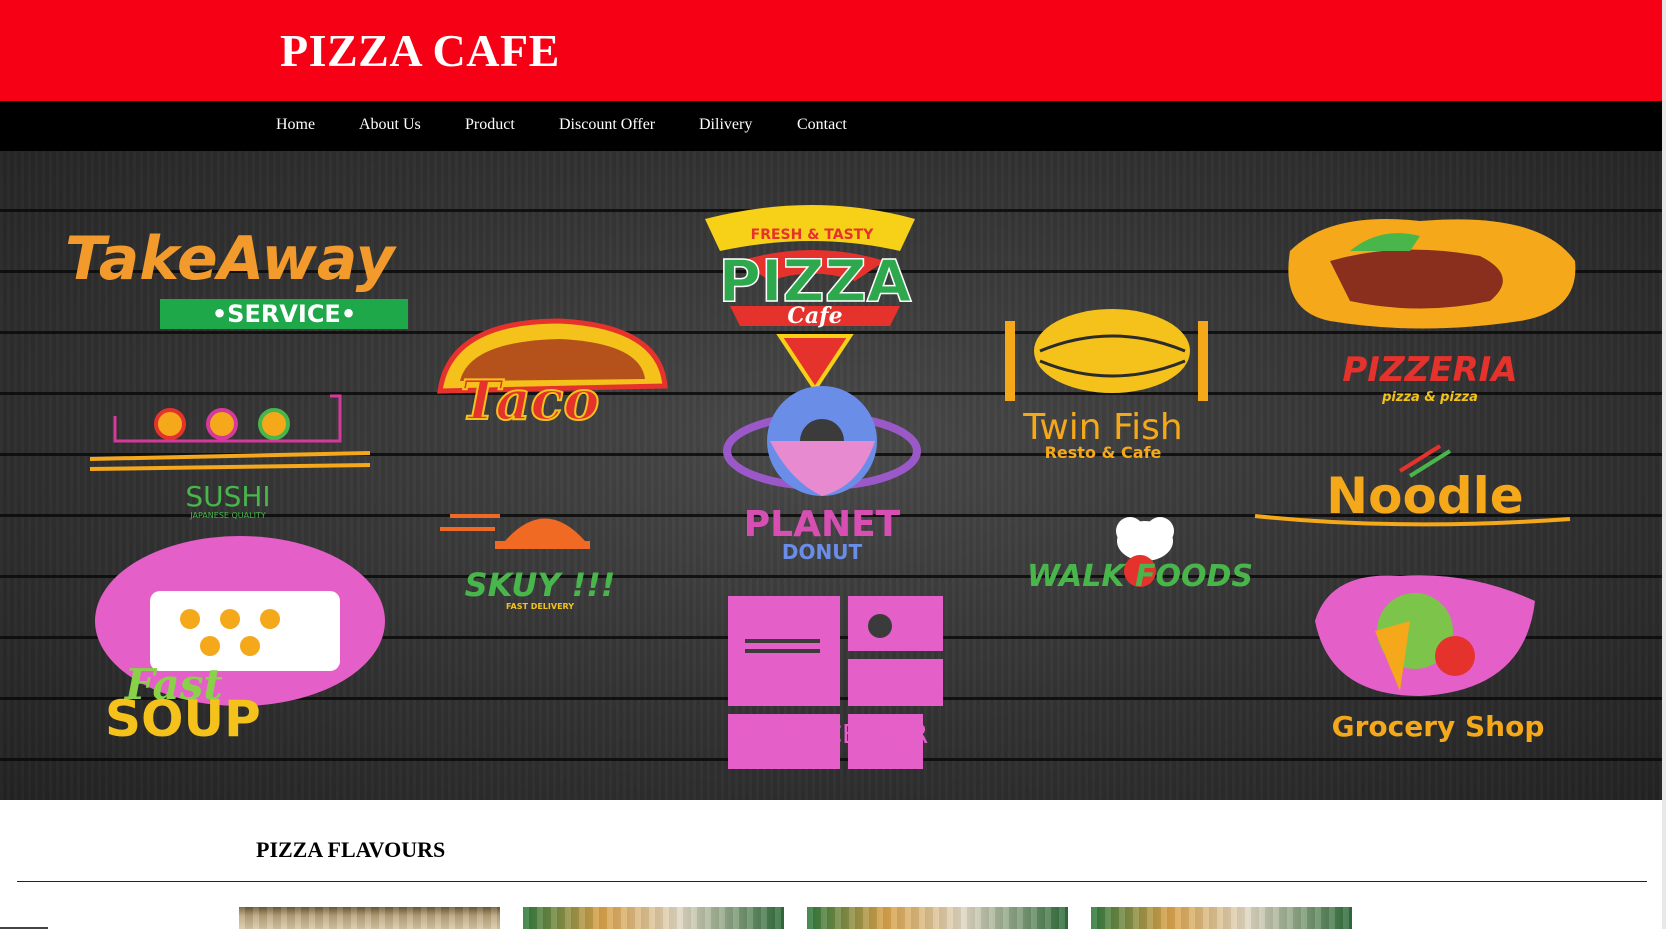 This screenshot has width=1666, height=929. What do you see at coordinates (240, 642) in the screenshot?
I see `fast-soup-logo: Fast SOUP` at bounding box center [240, 642].